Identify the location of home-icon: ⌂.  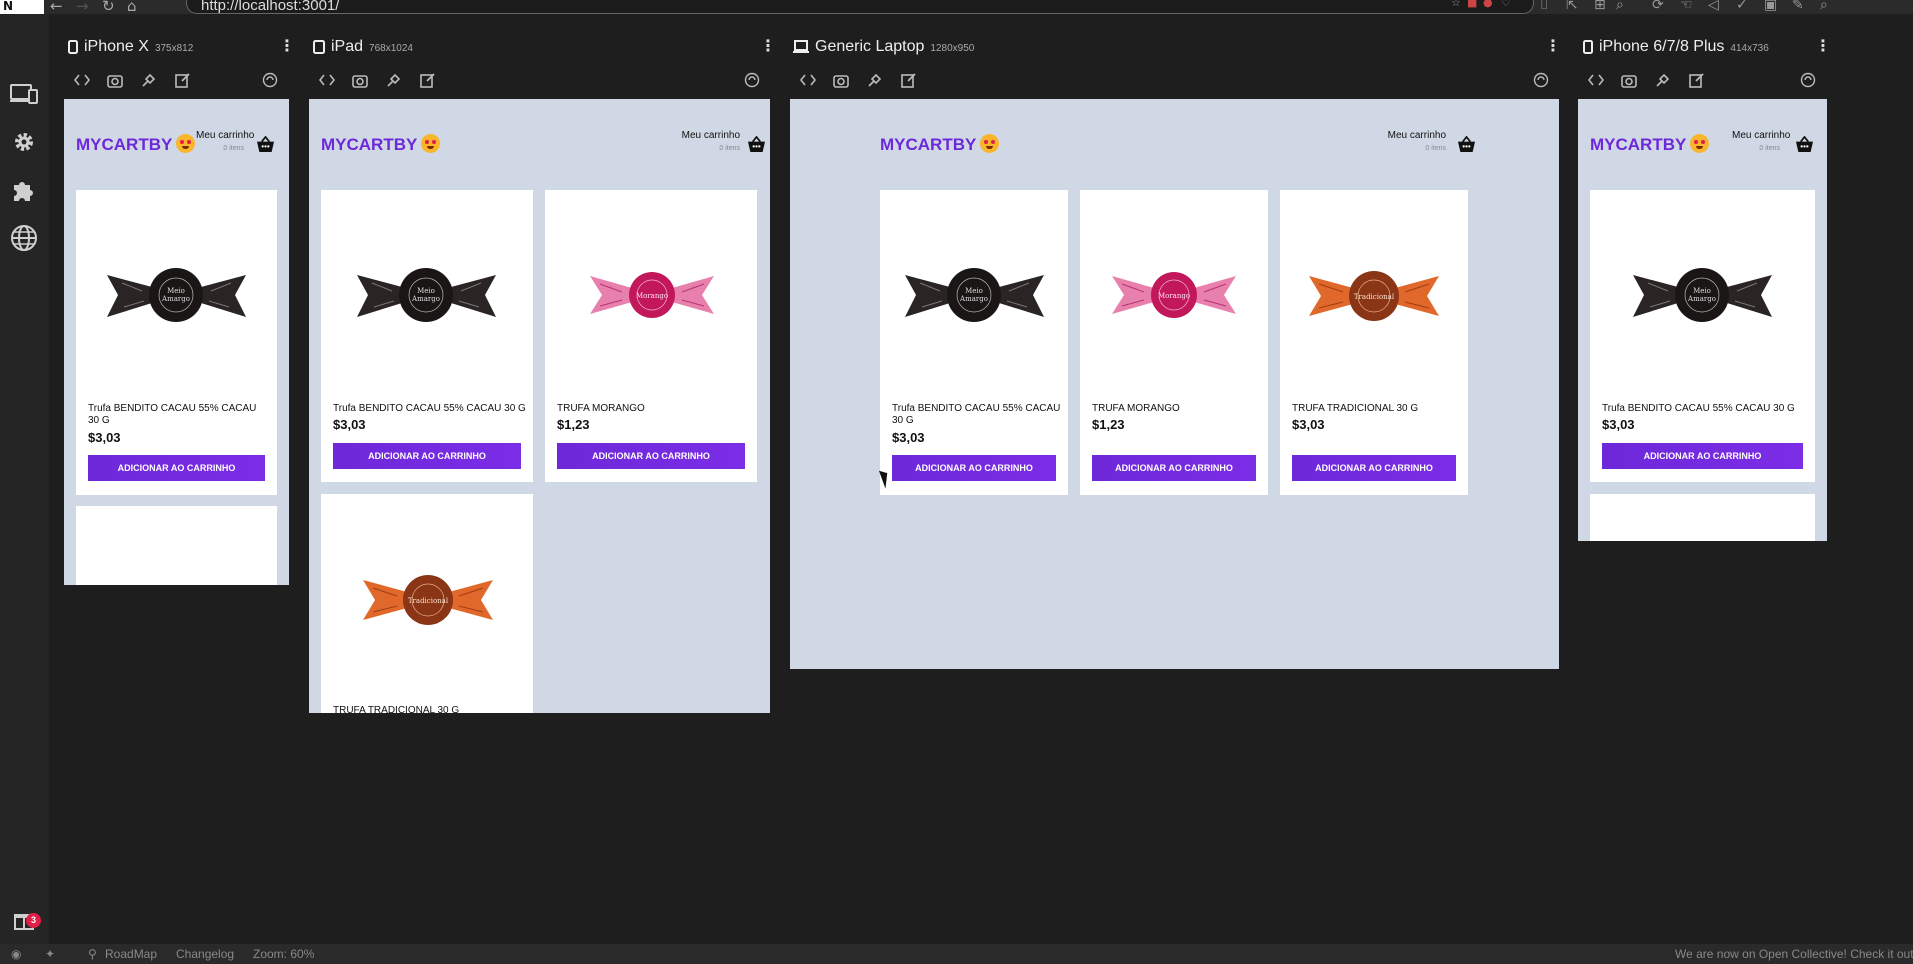
(132, 7).